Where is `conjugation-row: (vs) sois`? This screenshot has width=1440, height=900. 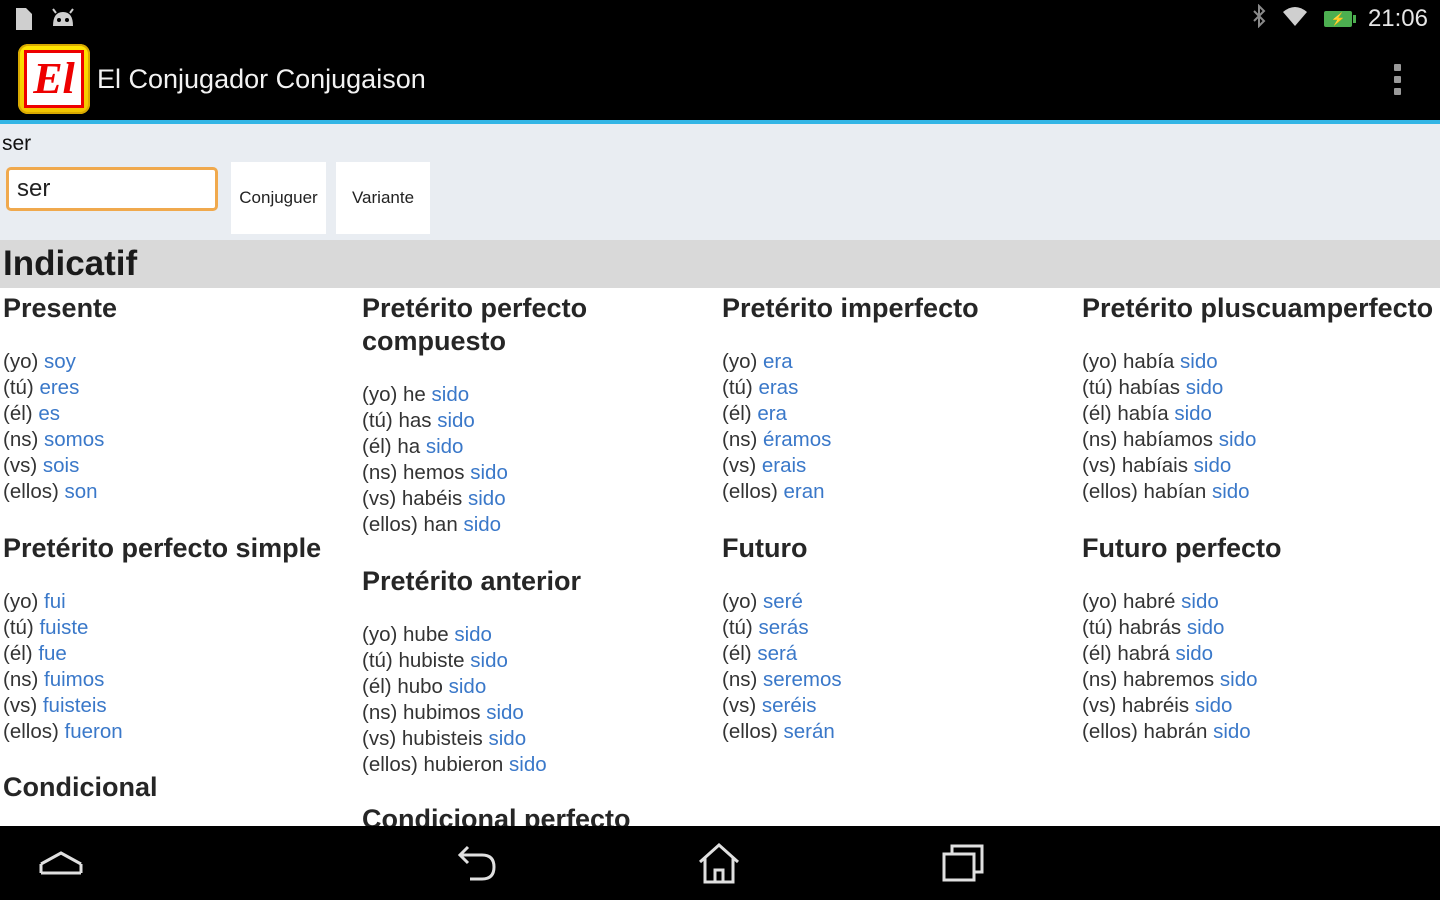
conjugation-row: (vs) sois is located at coordinates (180, 466).